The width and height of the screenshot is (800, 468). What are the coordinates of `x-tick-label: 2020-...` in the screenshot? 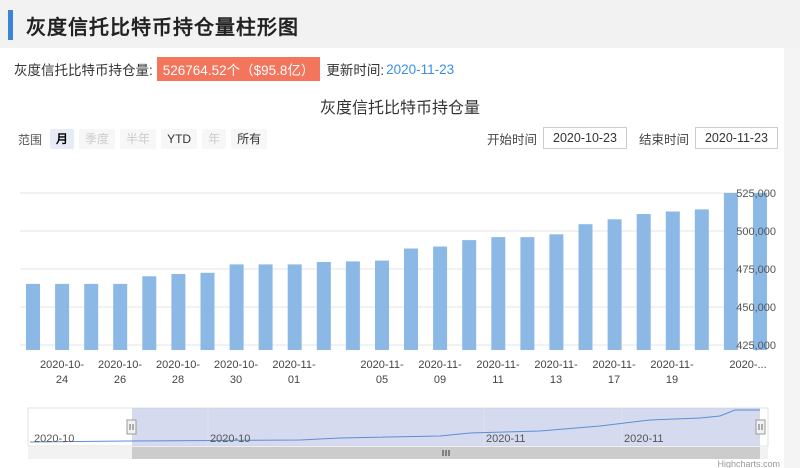 It's located at (747, 365).